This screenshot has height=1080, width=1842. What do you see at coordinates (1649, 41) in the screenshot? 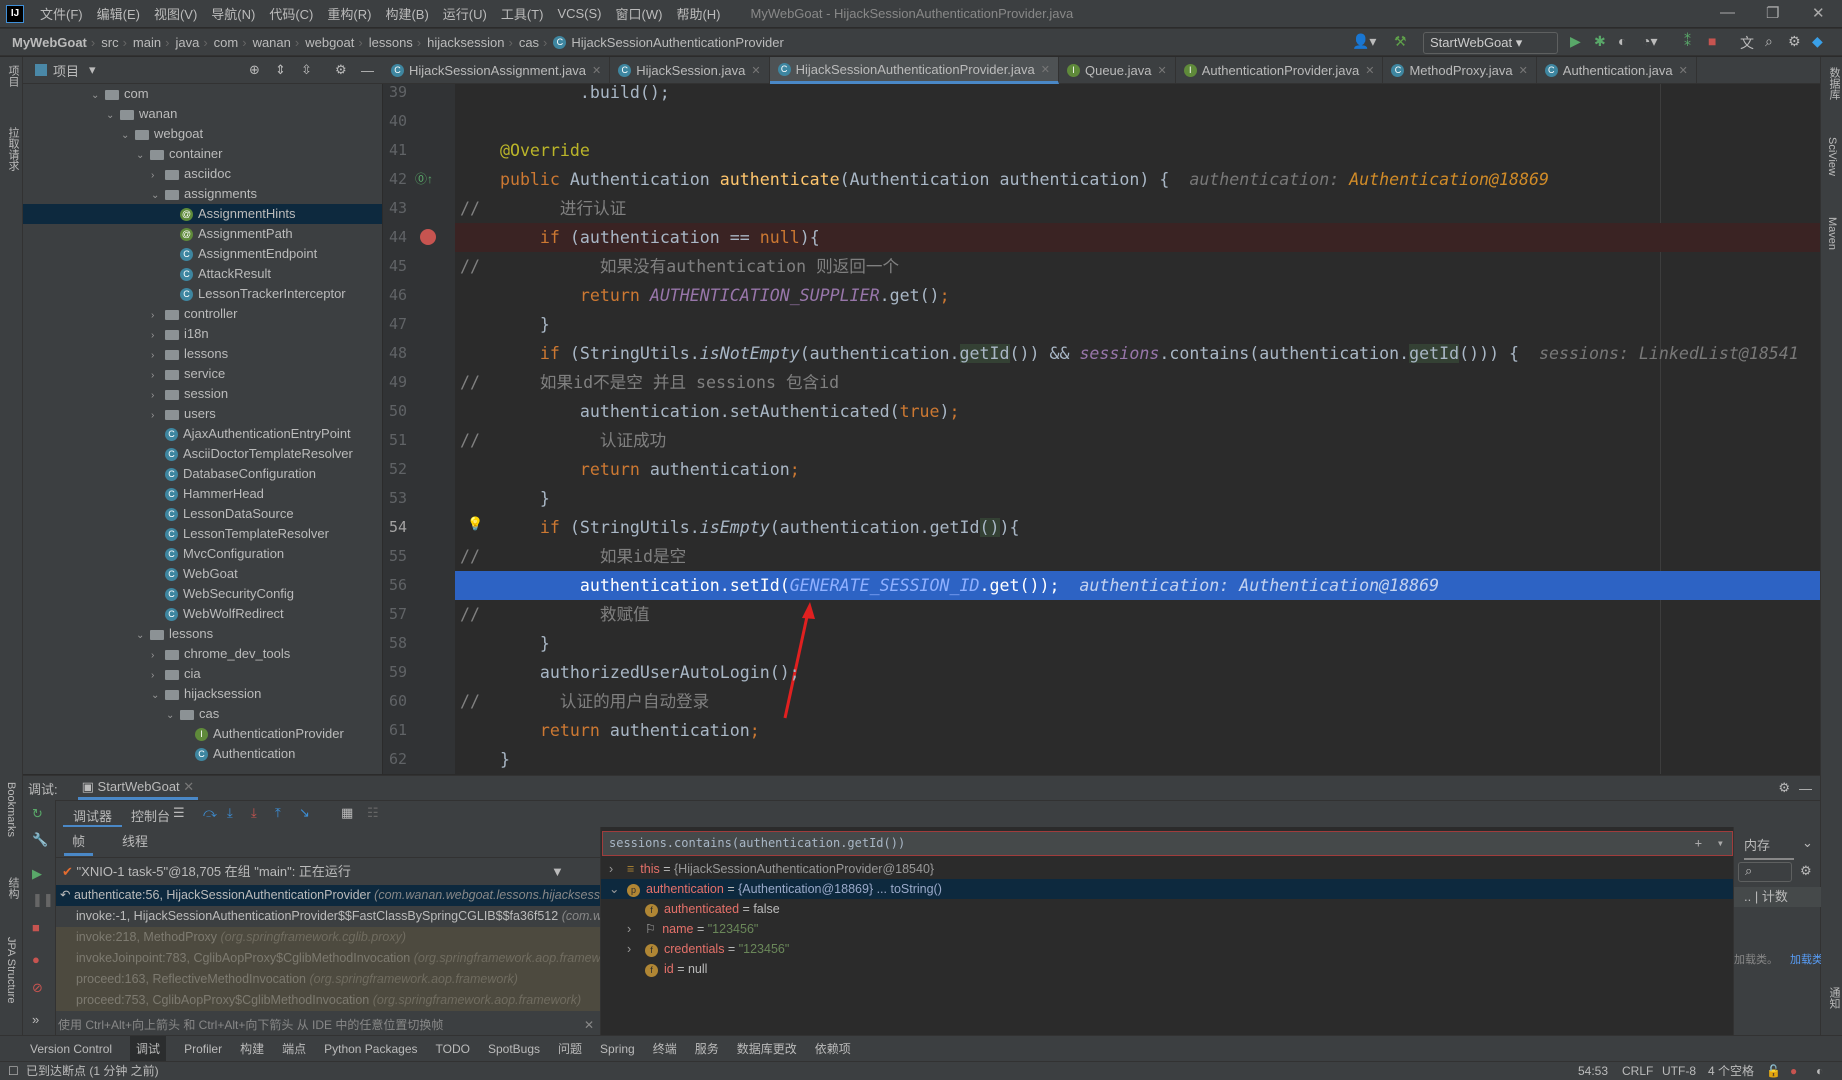
I see `profiler-icon: ◔▾` at bounding box center [1649, 41].